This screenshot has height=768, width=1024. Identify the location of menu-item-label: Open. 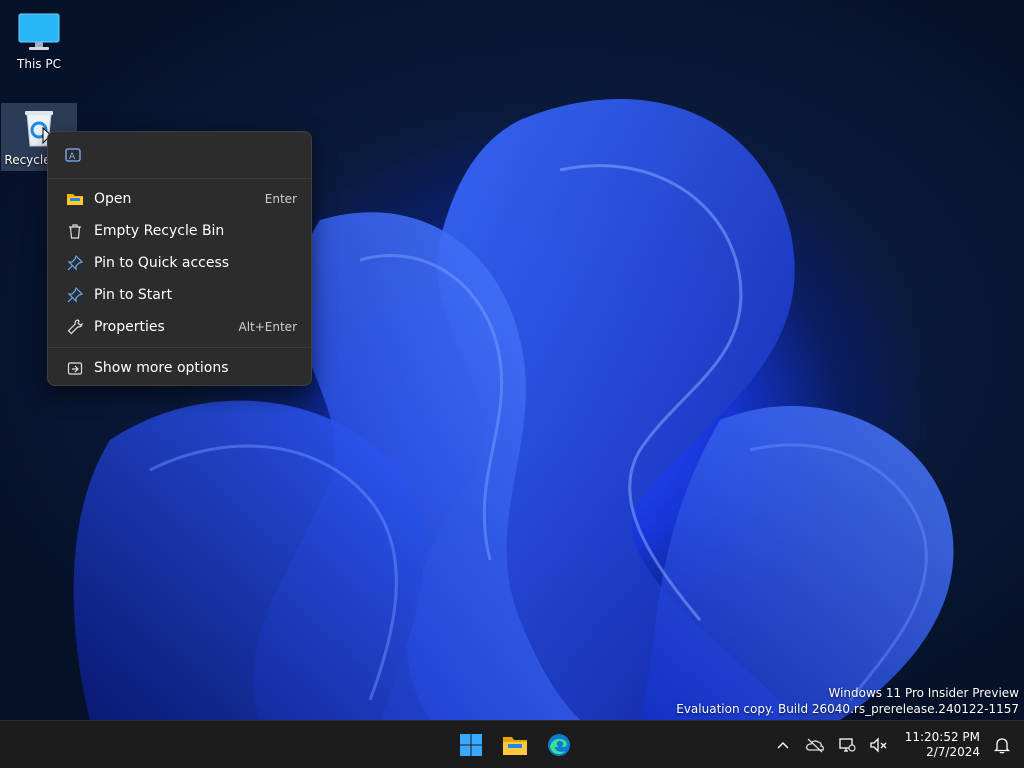
(113, 199).